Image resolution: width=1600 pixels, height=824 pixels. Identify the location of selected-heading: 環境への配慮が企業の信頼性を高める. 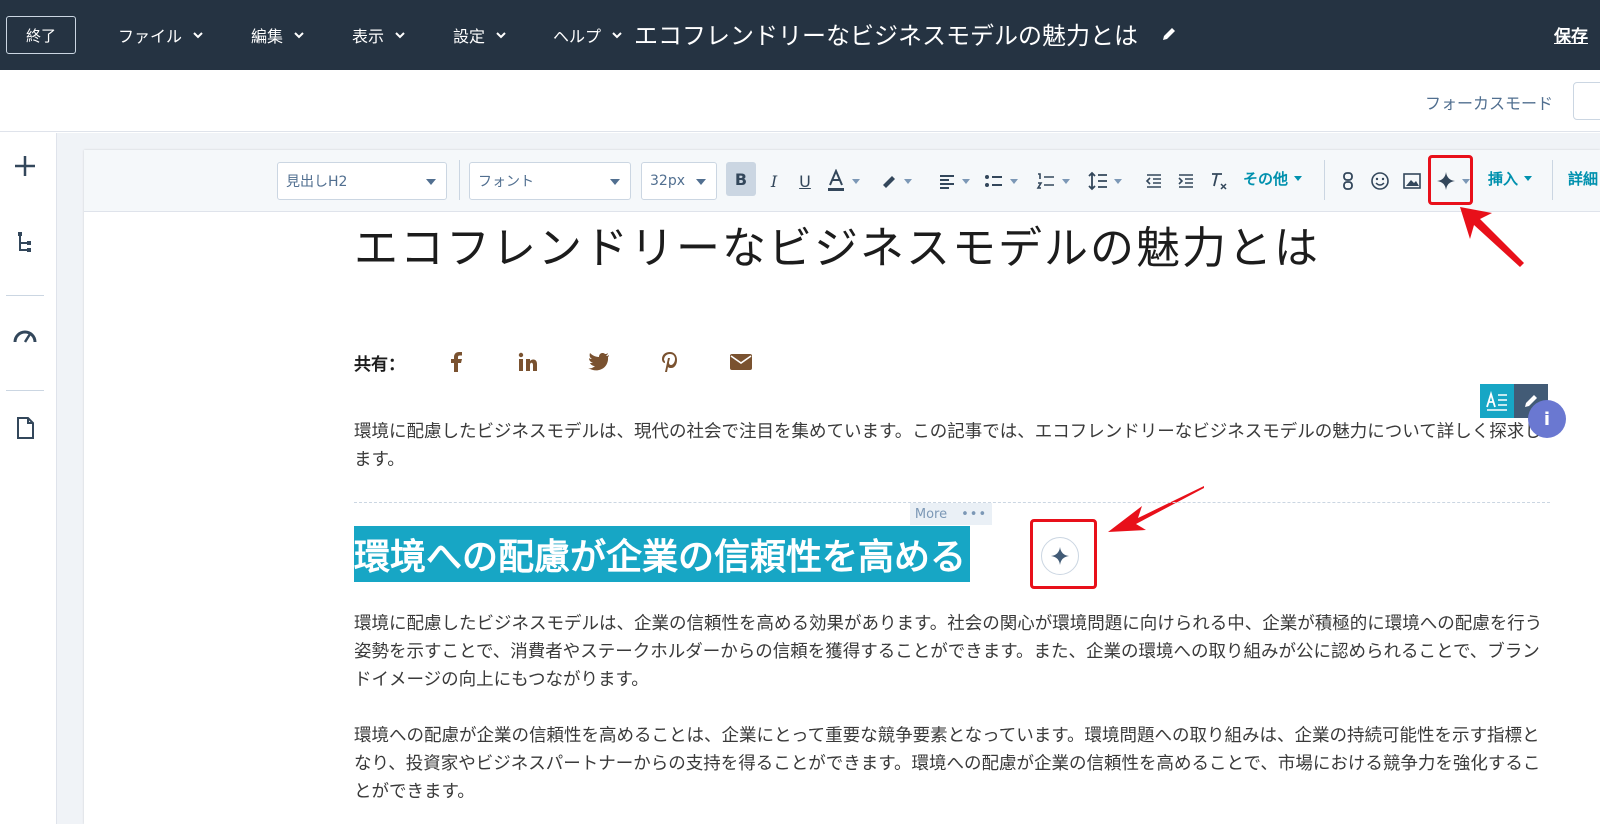
(662, 554).